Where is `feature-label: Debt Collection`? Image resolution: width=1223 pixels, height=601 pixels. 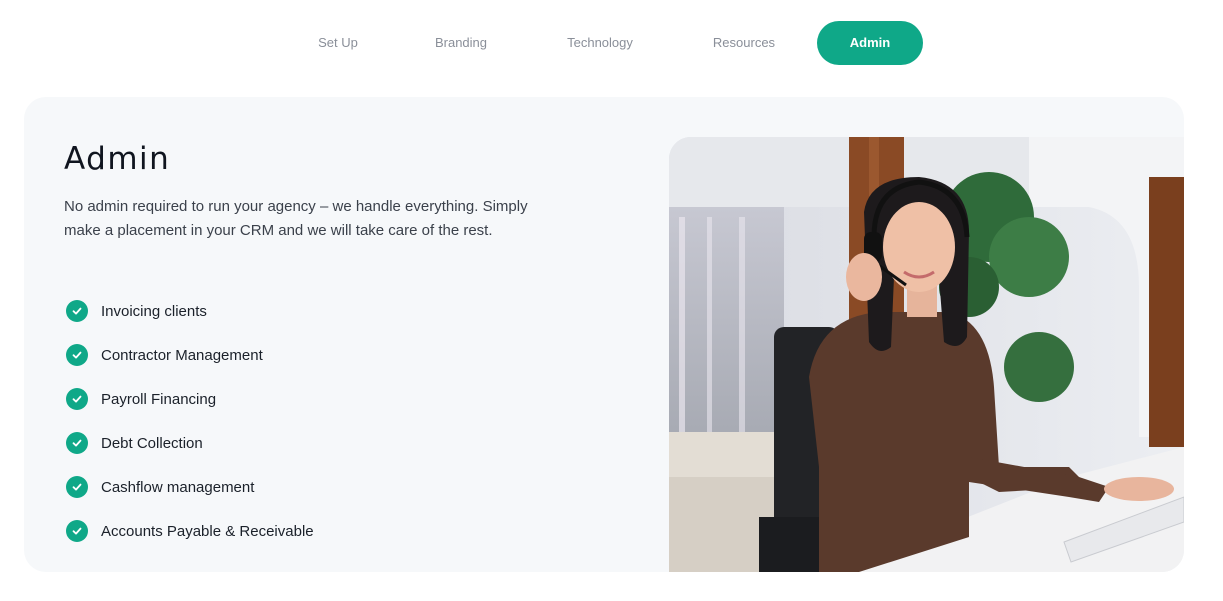
feature-label: Debt Collection is located at coordinates (152, 443).